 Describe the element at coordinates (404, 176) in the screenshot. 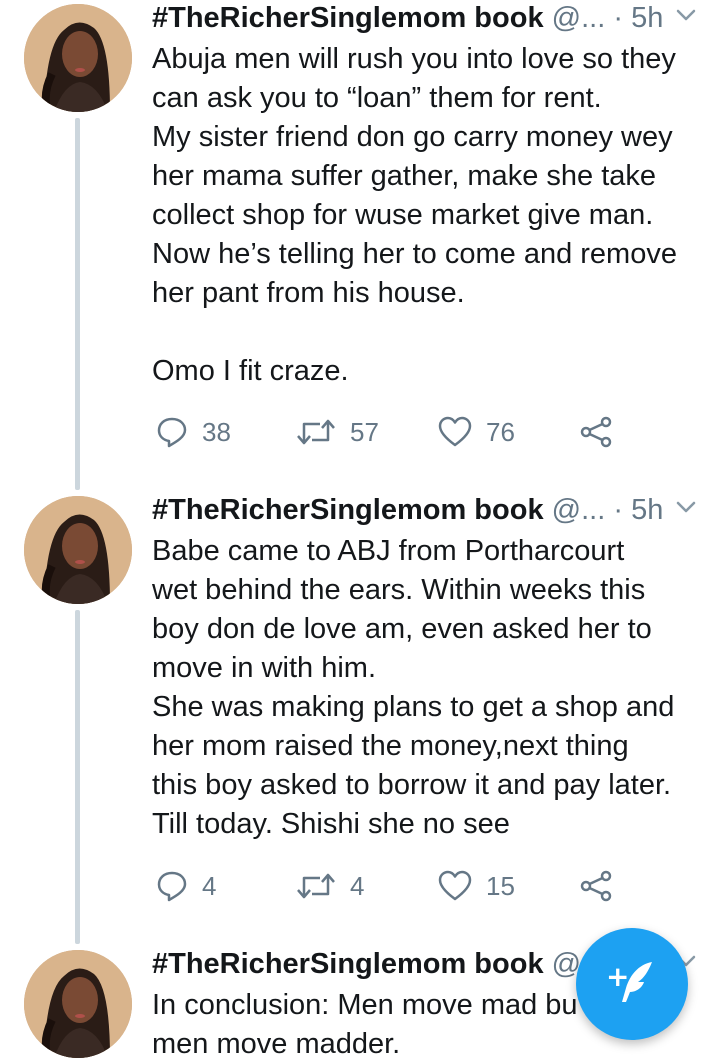

I see `text-line: her mama suffer gather, make she take` at that location.